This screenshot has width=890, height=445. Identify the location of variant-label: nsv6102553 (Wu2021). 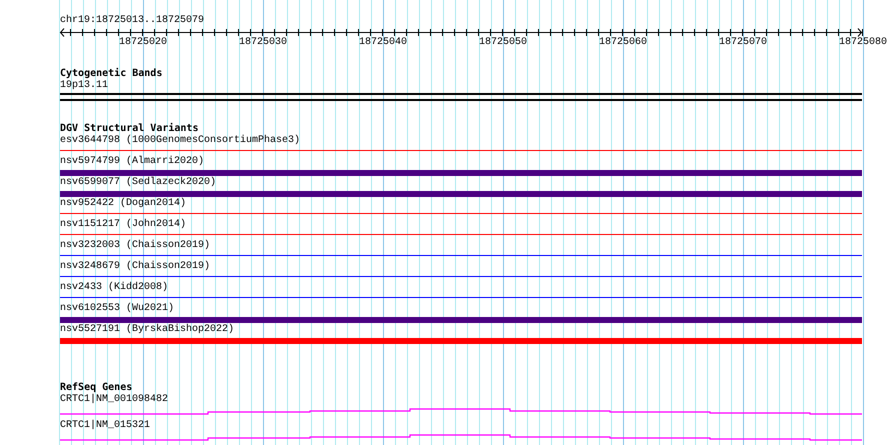
(117, 309).